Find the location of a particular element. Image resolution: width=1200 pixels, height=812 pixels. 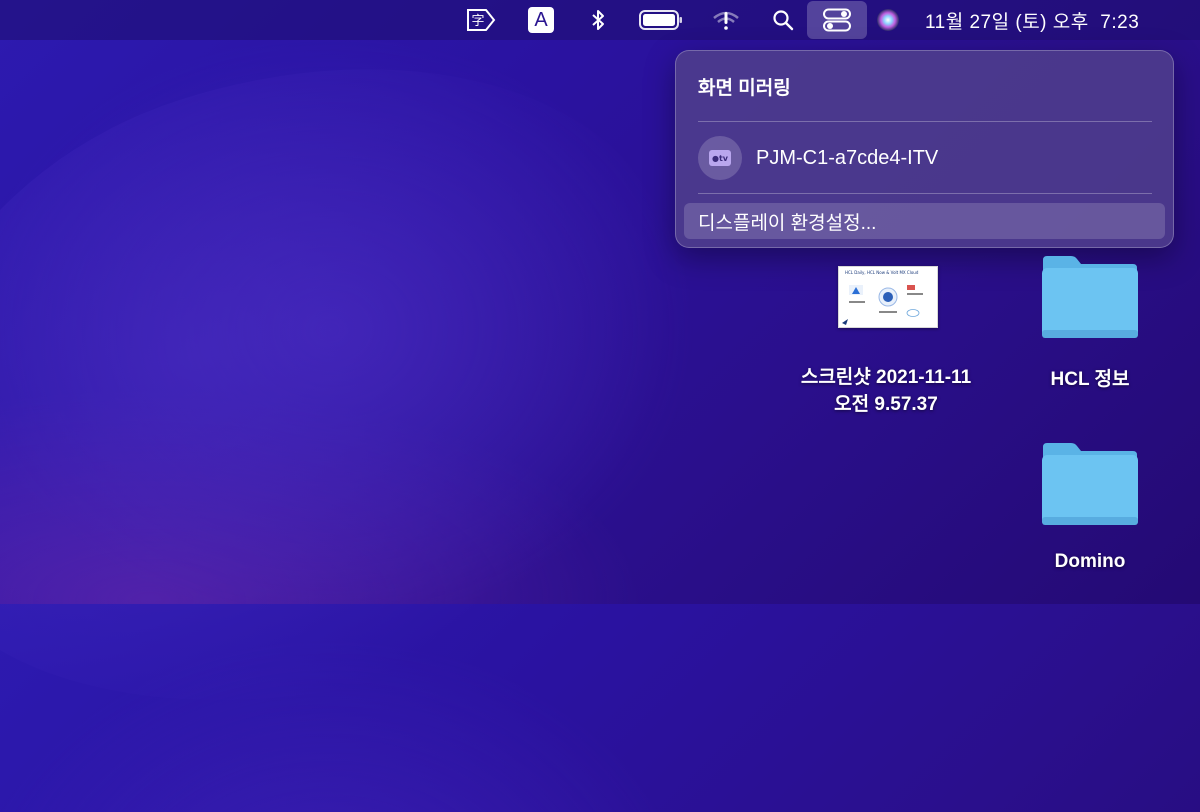

device-item: ● tv PJM-C1-a7cde4-ITV is located at coordinates (818, 158).